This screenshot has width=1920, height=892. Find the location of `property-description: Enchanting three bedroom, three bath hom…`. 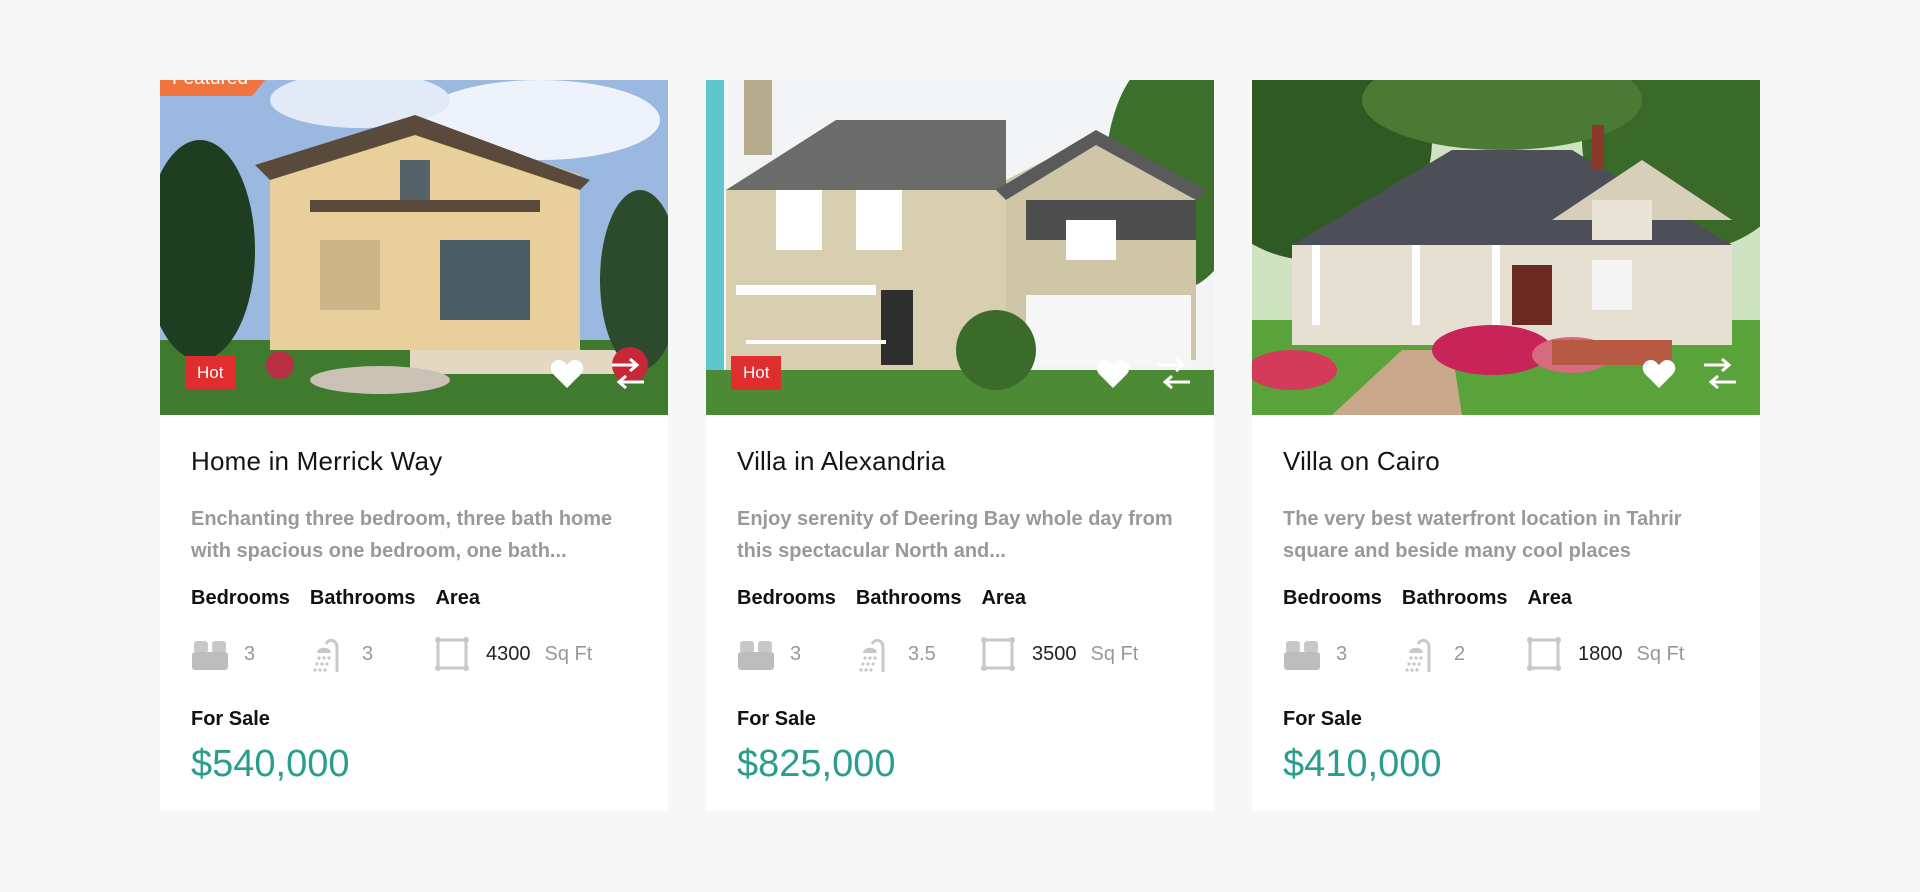

property-description: Enchanting three bedroom, three bath hom… is located at coordinates (402, 535).